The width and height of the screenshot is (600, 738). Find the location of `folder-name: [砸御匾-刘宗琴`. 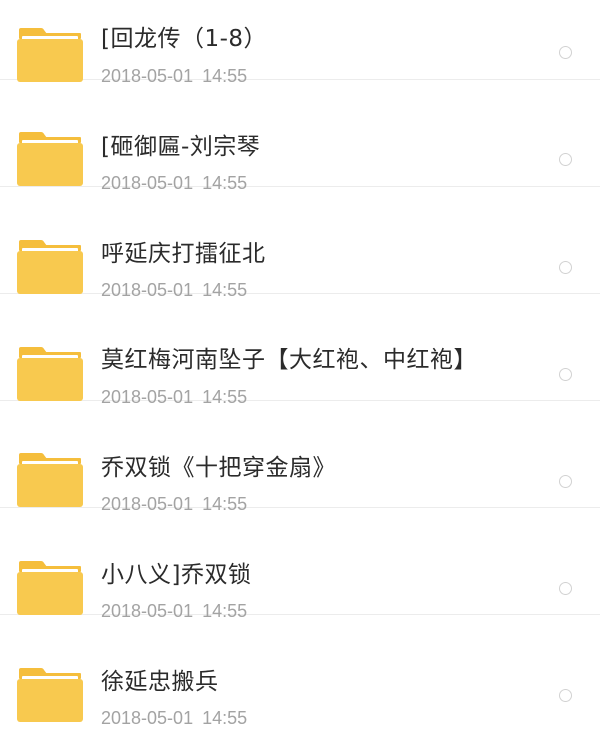

folder-name: [砸御匾-刘宗琴 is located at coordinates (181, 147).